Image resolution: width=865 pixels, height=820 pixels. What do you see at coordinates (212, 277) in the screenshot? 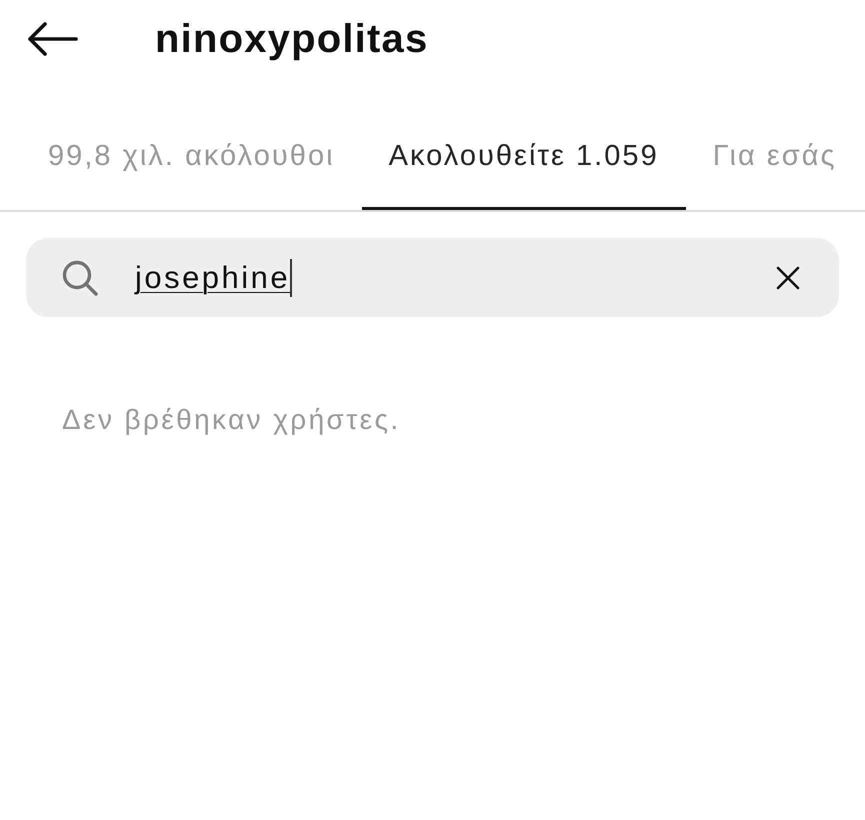
I see `search-query: josephine` at bounding box center [212, 277].